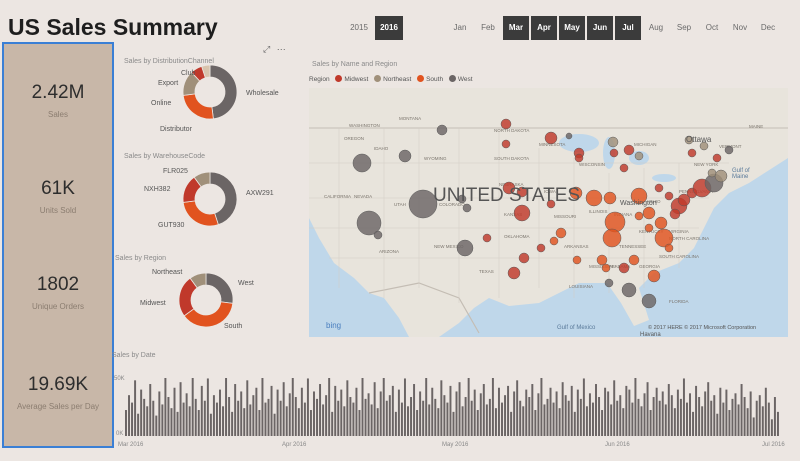  What do you see at coordinates (281, 49) in the screenshot?
I see `more-options-icon: ⋯` at bounding box center [281, 49].